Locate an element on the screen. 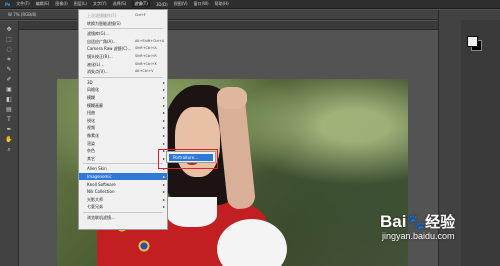  menu-help: 帮助(H) is located at coordinates (222, 4).